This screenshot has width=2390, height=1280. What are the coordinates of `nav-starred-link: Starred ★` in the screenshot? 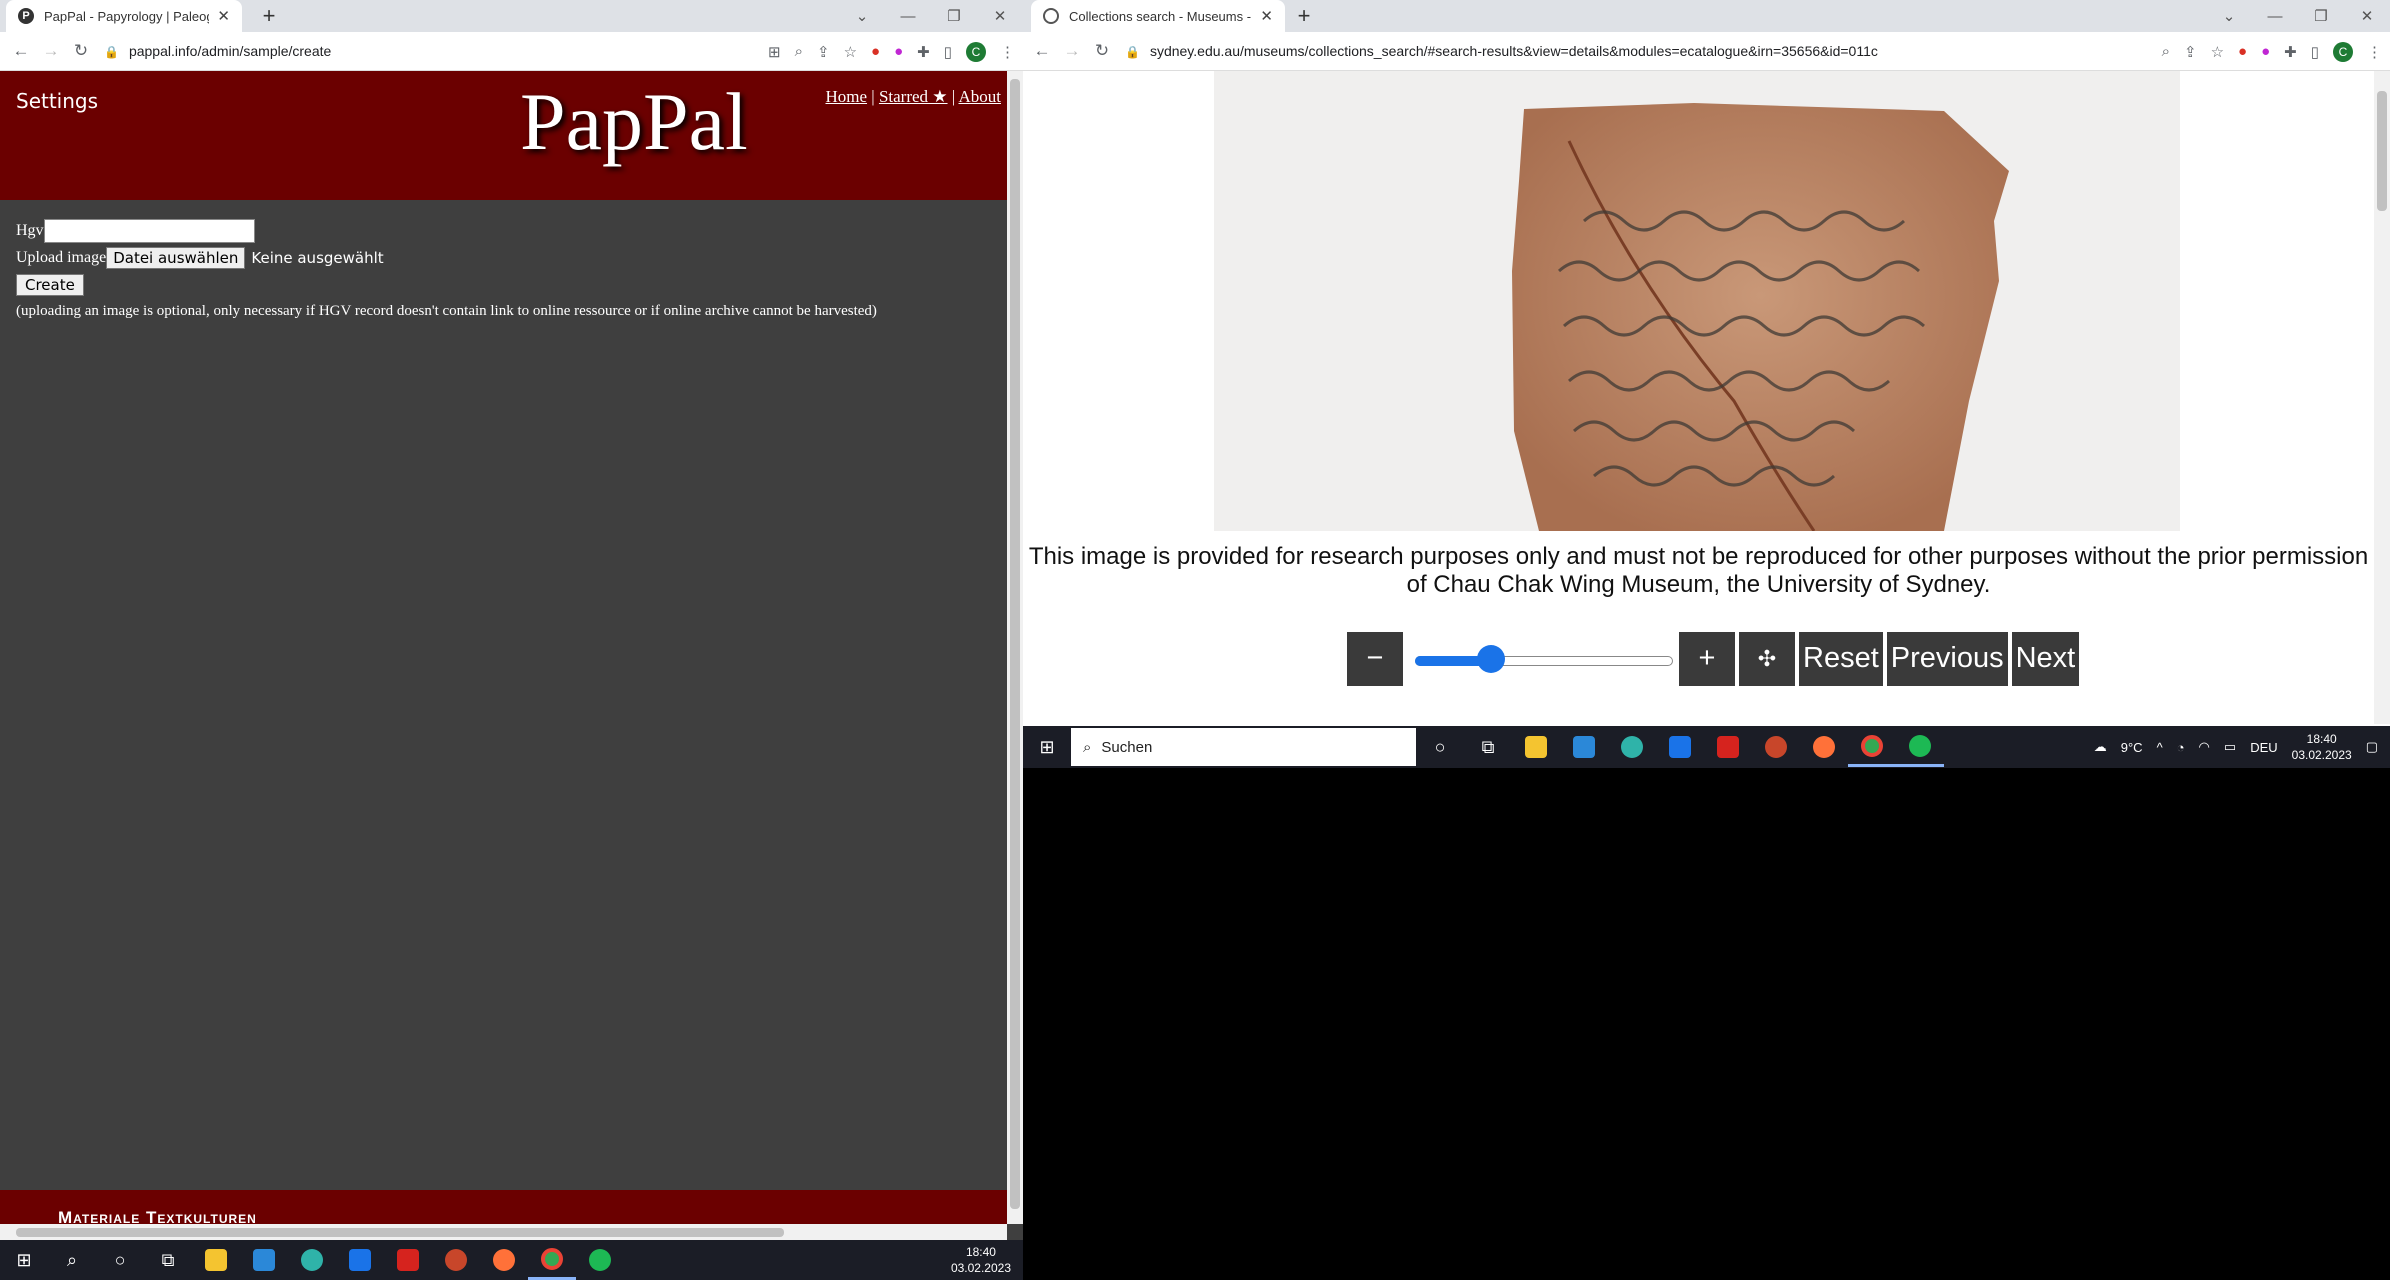 It's located at (913, 96).